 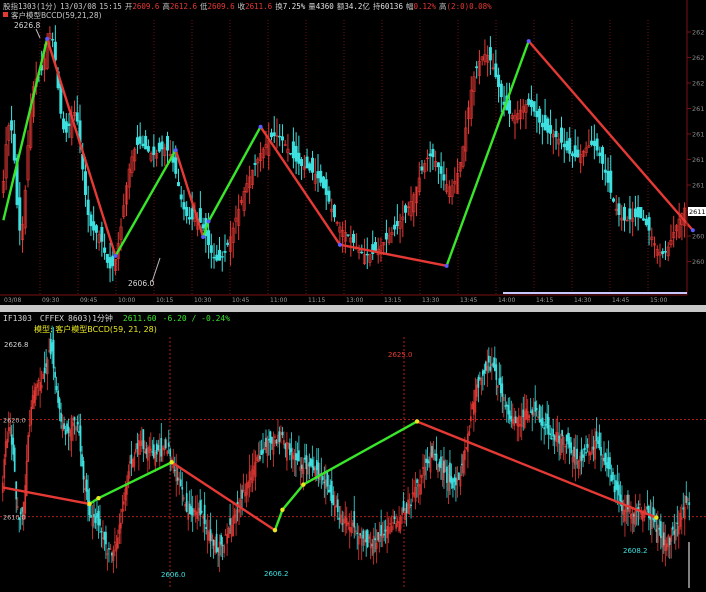 What do you see at coordinates (620, 300) in the screenshot?
I see `top-x-tick: 14:45` at bounding box center [620, 300].